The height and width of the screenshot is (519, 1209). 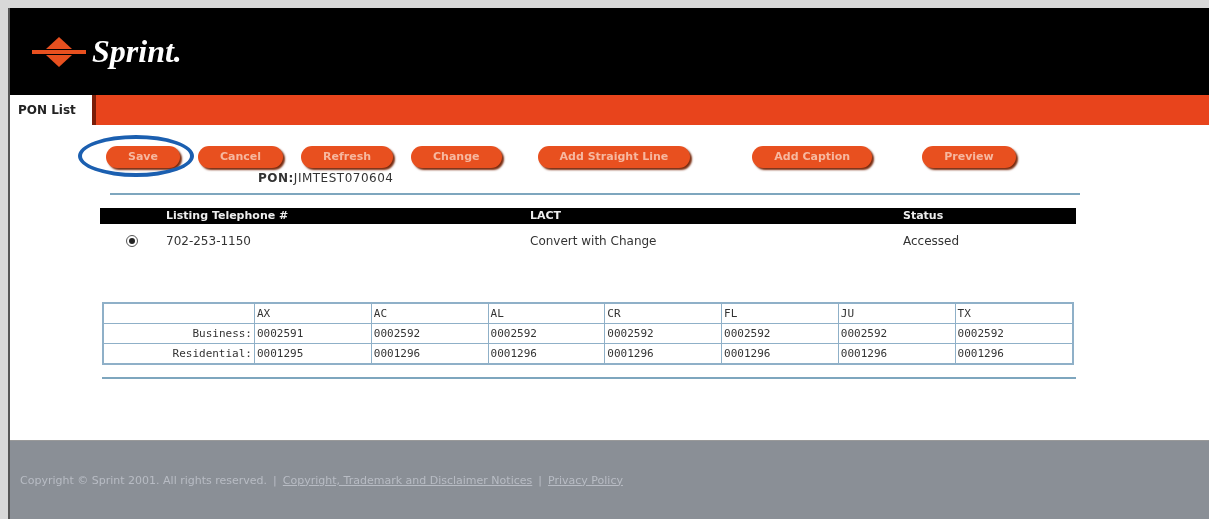 What do you see at coordinates (179, 333) in the screenshot?
I see `row-header: Business:` at bounding box center [179, 333].